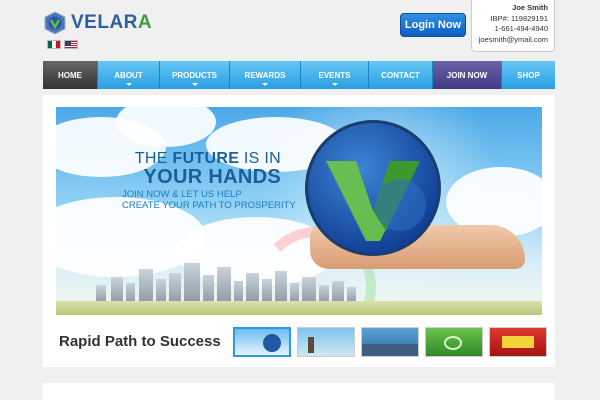 The height and width of the screenshot is (400, 600). I want to click on slide-thumb-dreams, so click(326, 342).